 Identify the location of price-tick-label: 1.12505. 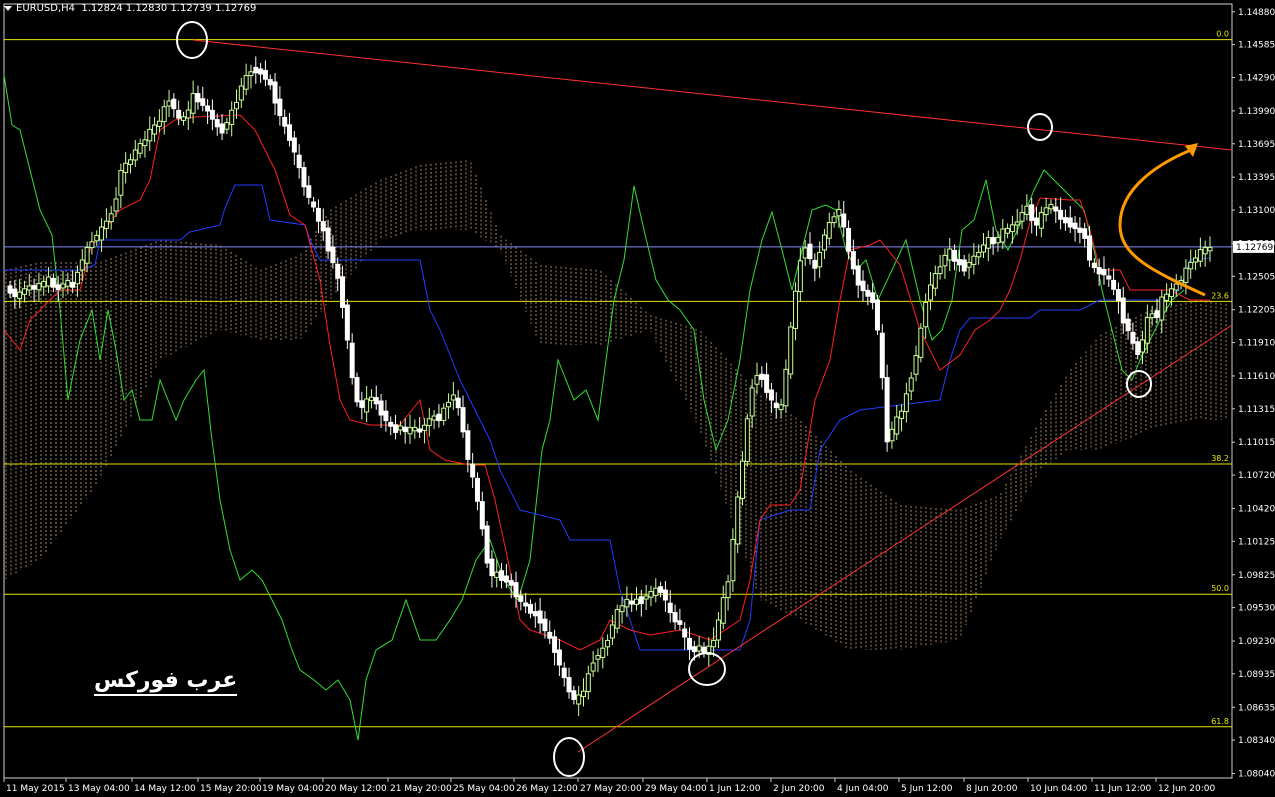
(1256, 277).